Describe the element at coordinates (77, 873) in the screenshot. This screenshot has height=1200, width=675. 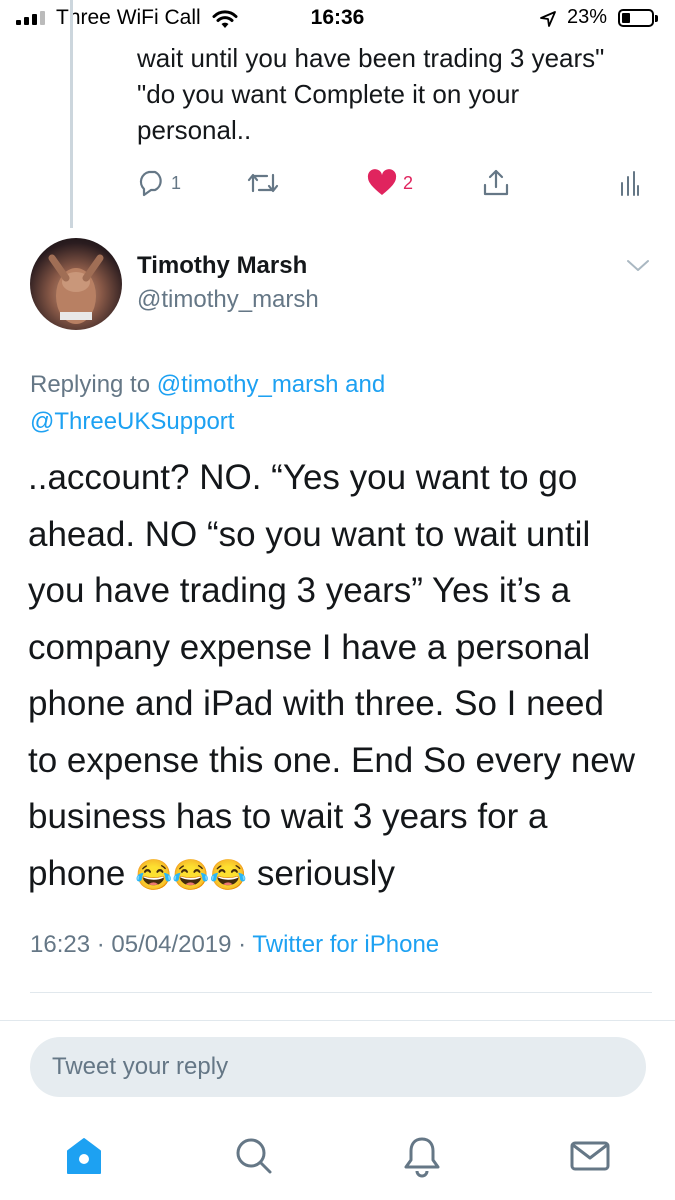
I see `tweet-text-fragment: phone` at that location.